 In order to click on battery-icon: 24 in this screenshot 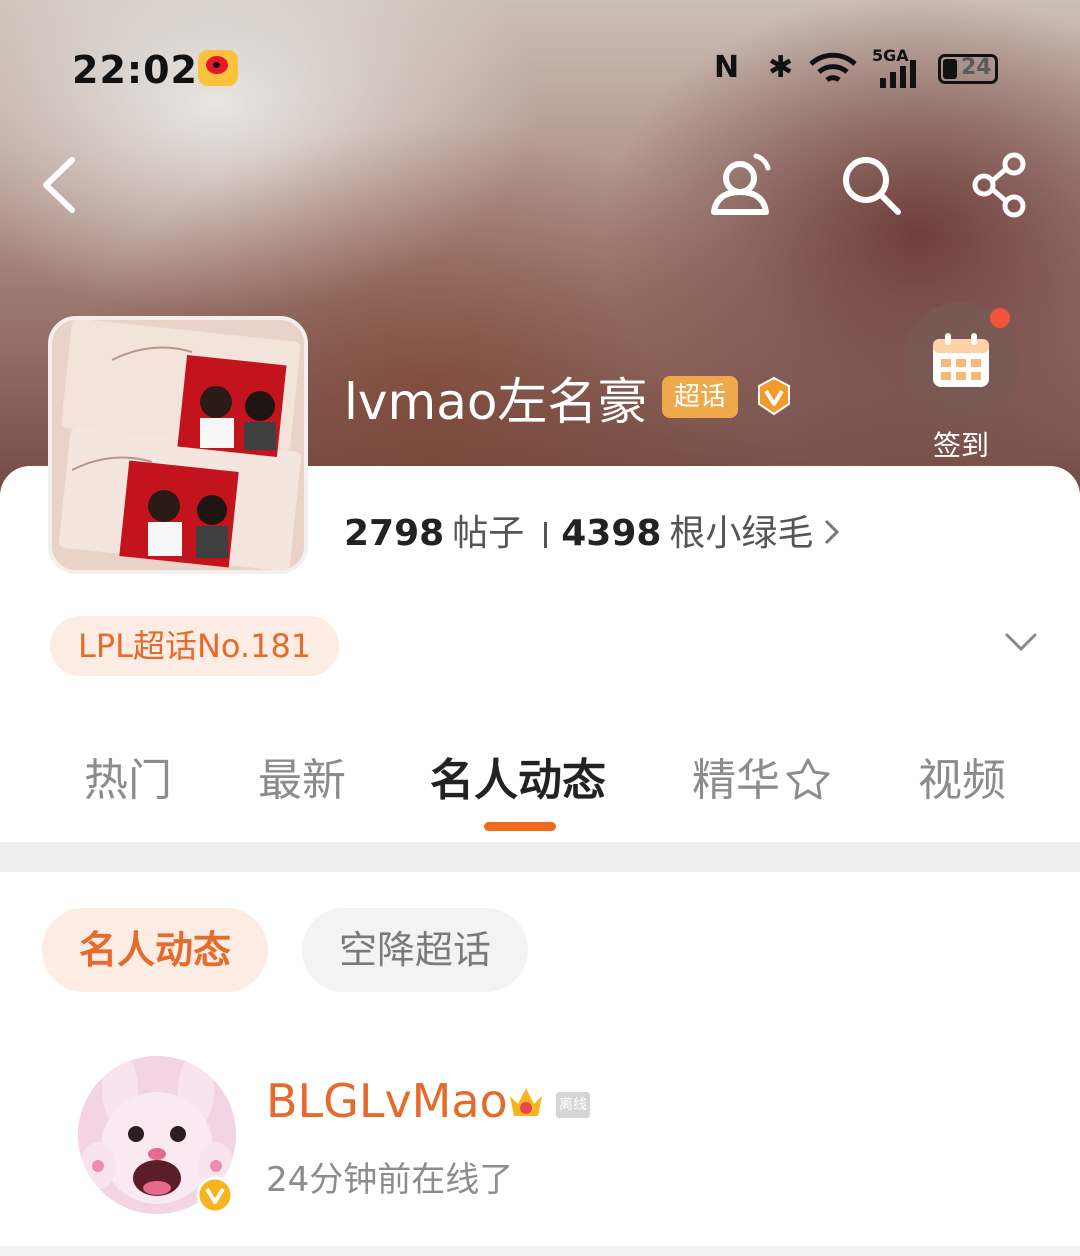, I will do `click(968, 69)`.